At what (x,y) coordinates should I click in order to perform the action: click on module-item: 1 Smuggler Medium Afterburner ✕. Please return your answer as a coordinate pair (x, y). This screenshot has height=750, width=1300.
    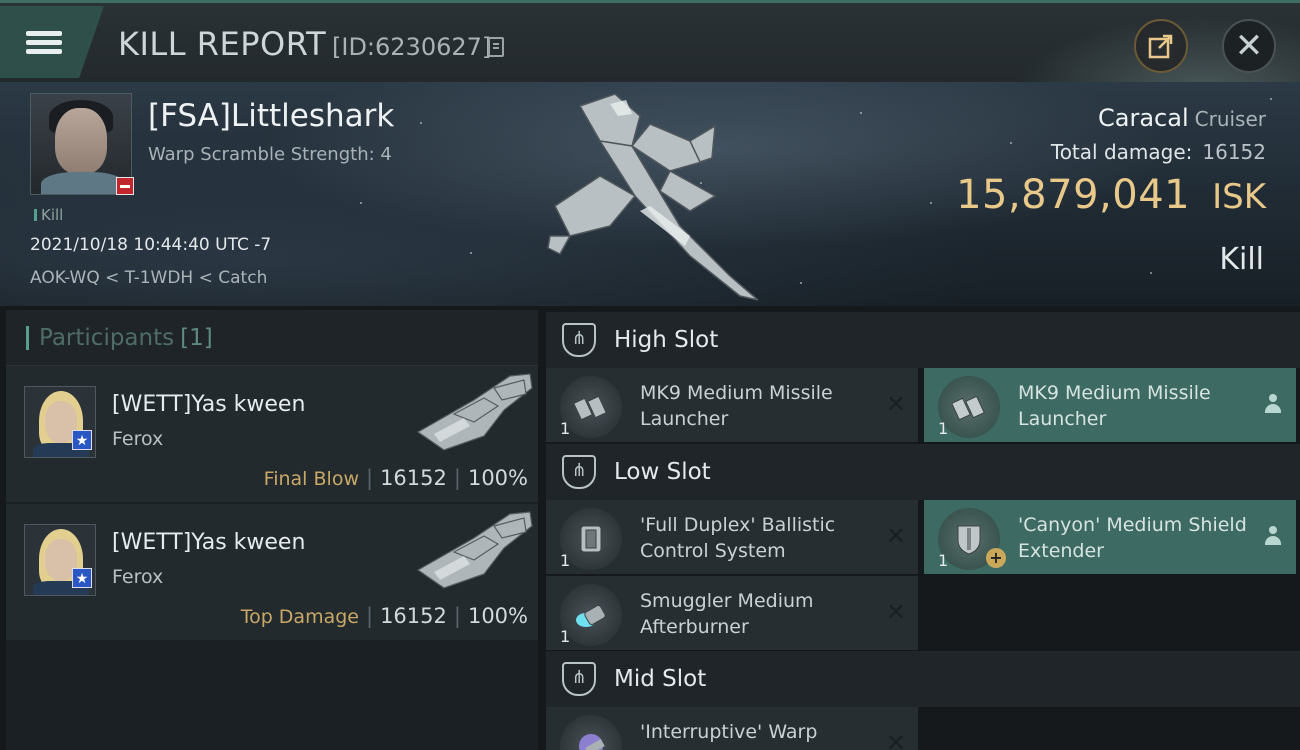
    Looking at the image, I should click on (732, 613).